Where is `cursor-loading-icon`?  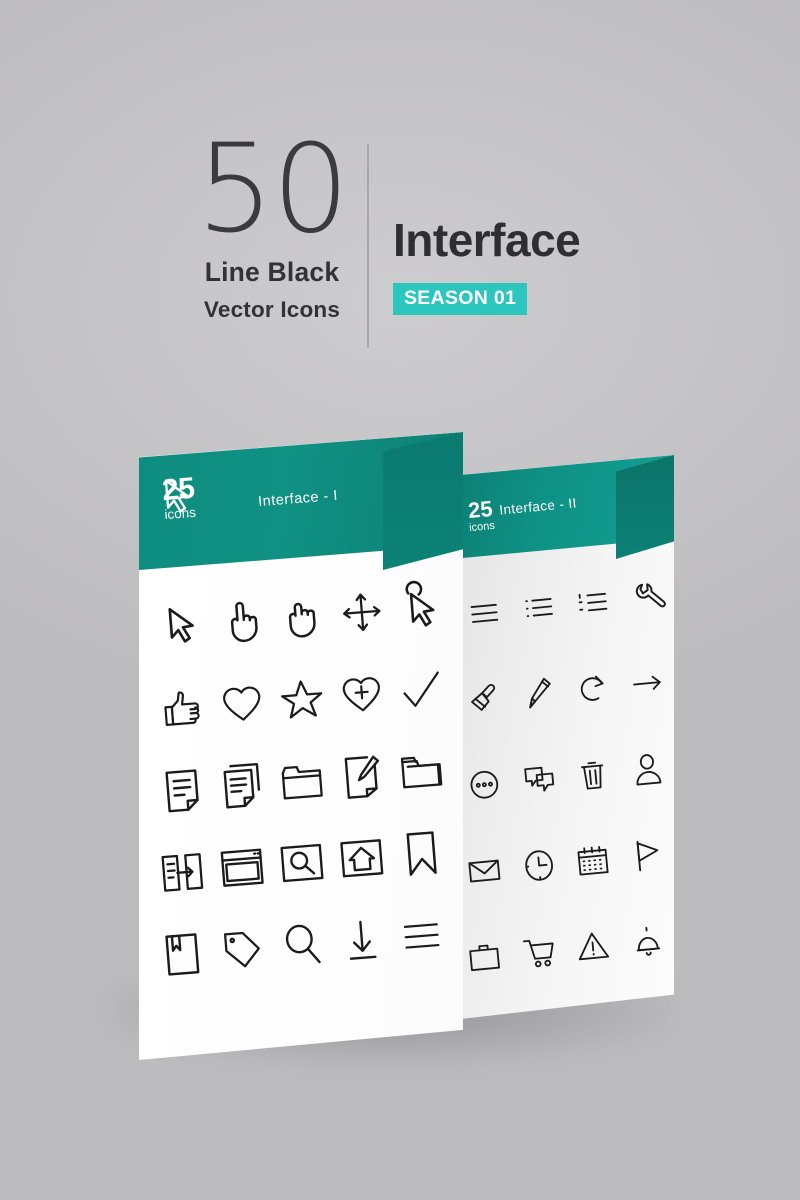
cursor-loading-icon is located at coordinates (422, 608).